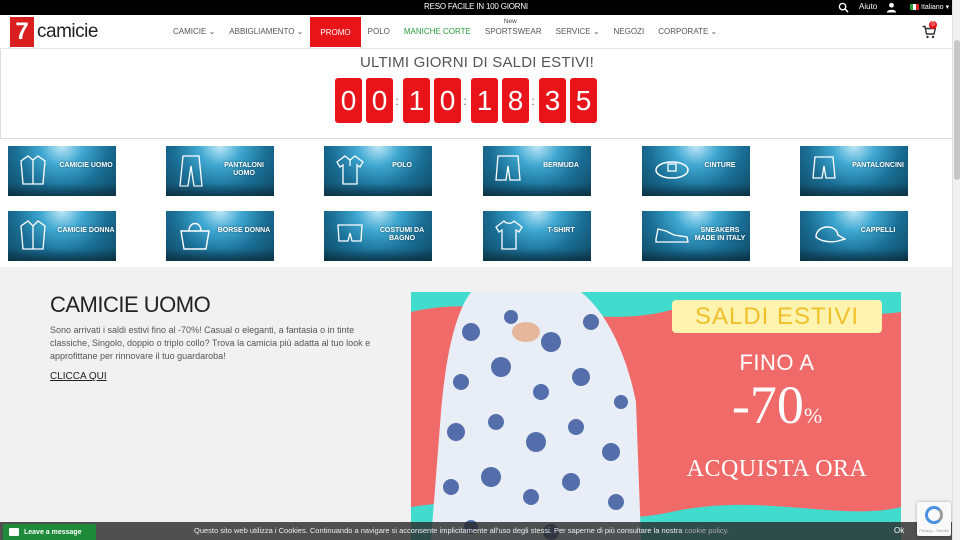 This screenshot has width=960, height=540. Describe the element at coordinates (868, 6) in the screenshot. I see `help-link: Aiuto` at that location.